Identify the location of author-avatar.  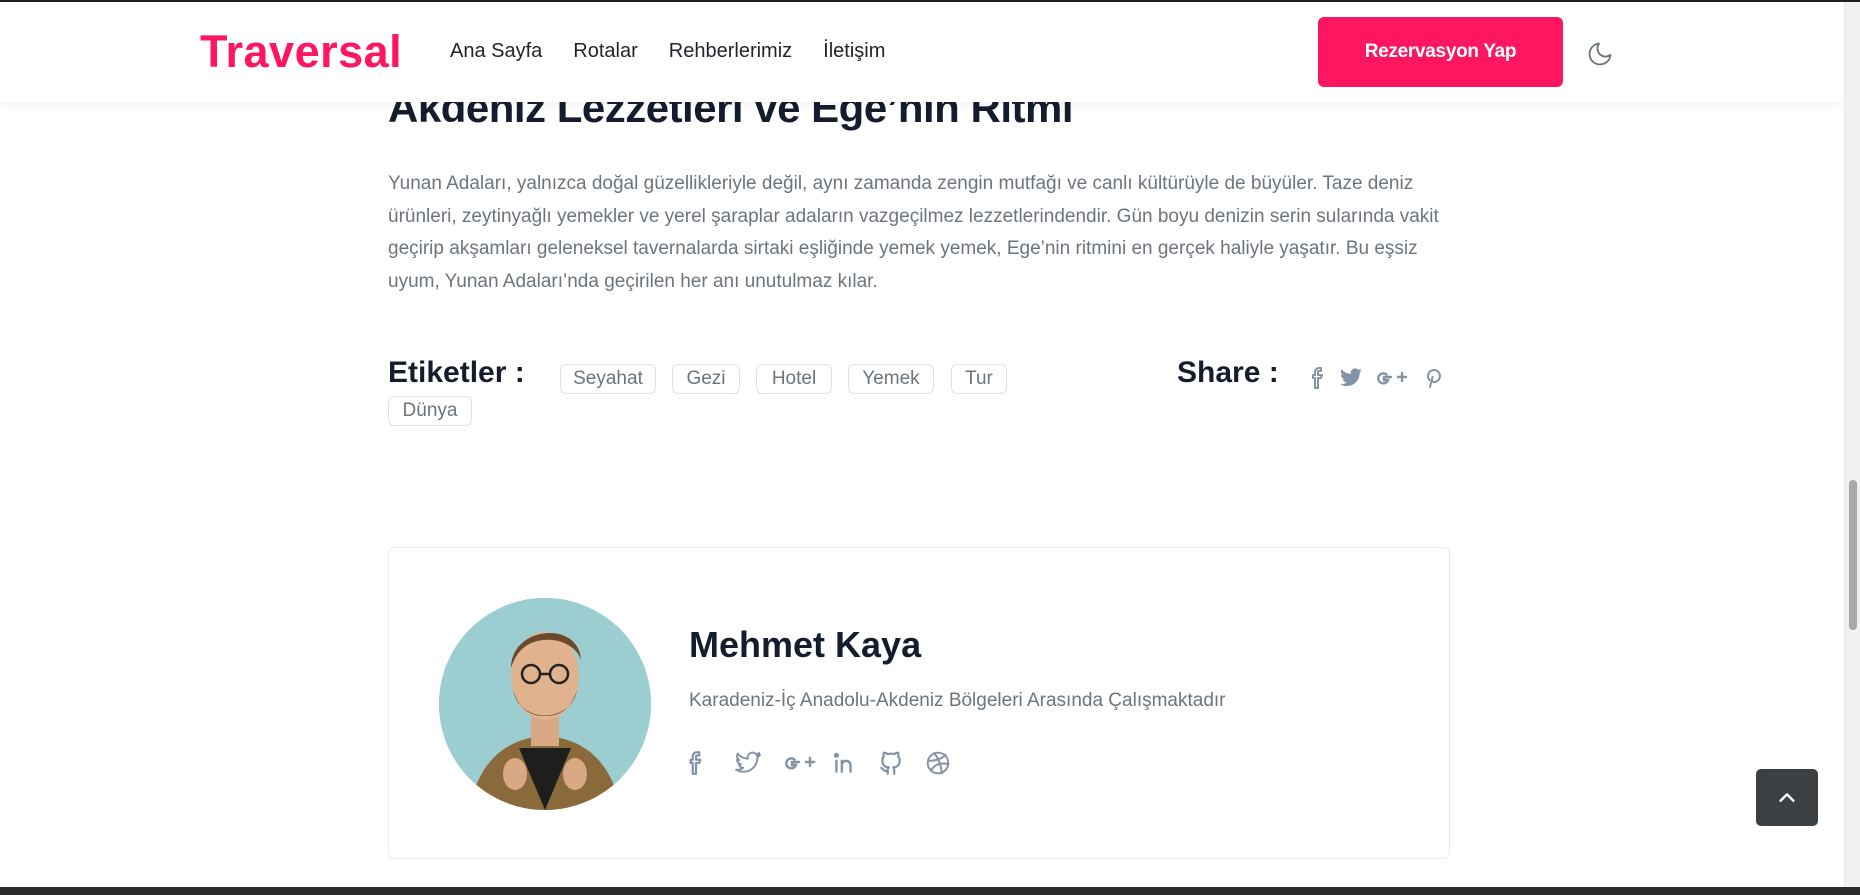
(545, 704).